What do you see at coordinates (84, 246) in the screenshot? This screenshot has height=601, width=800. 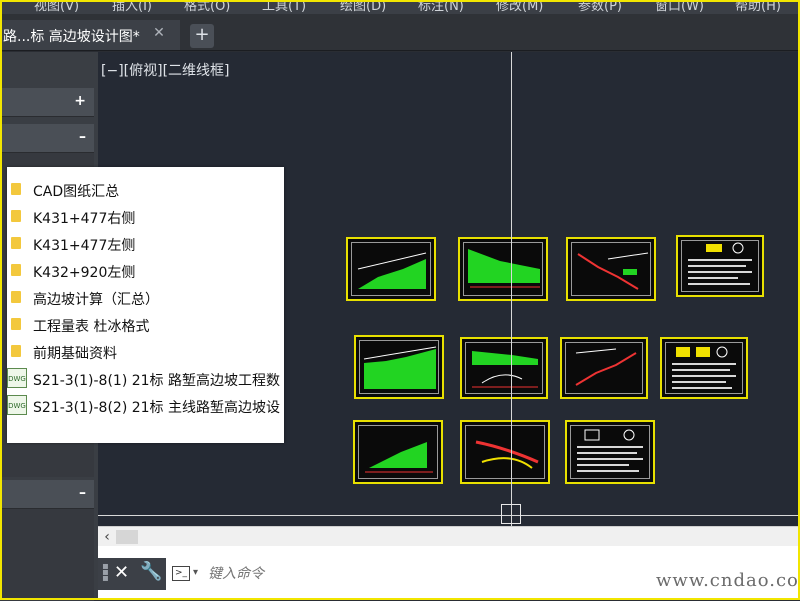 I see `folder-name: K431+477左侧` at bounding box center [84, 246].